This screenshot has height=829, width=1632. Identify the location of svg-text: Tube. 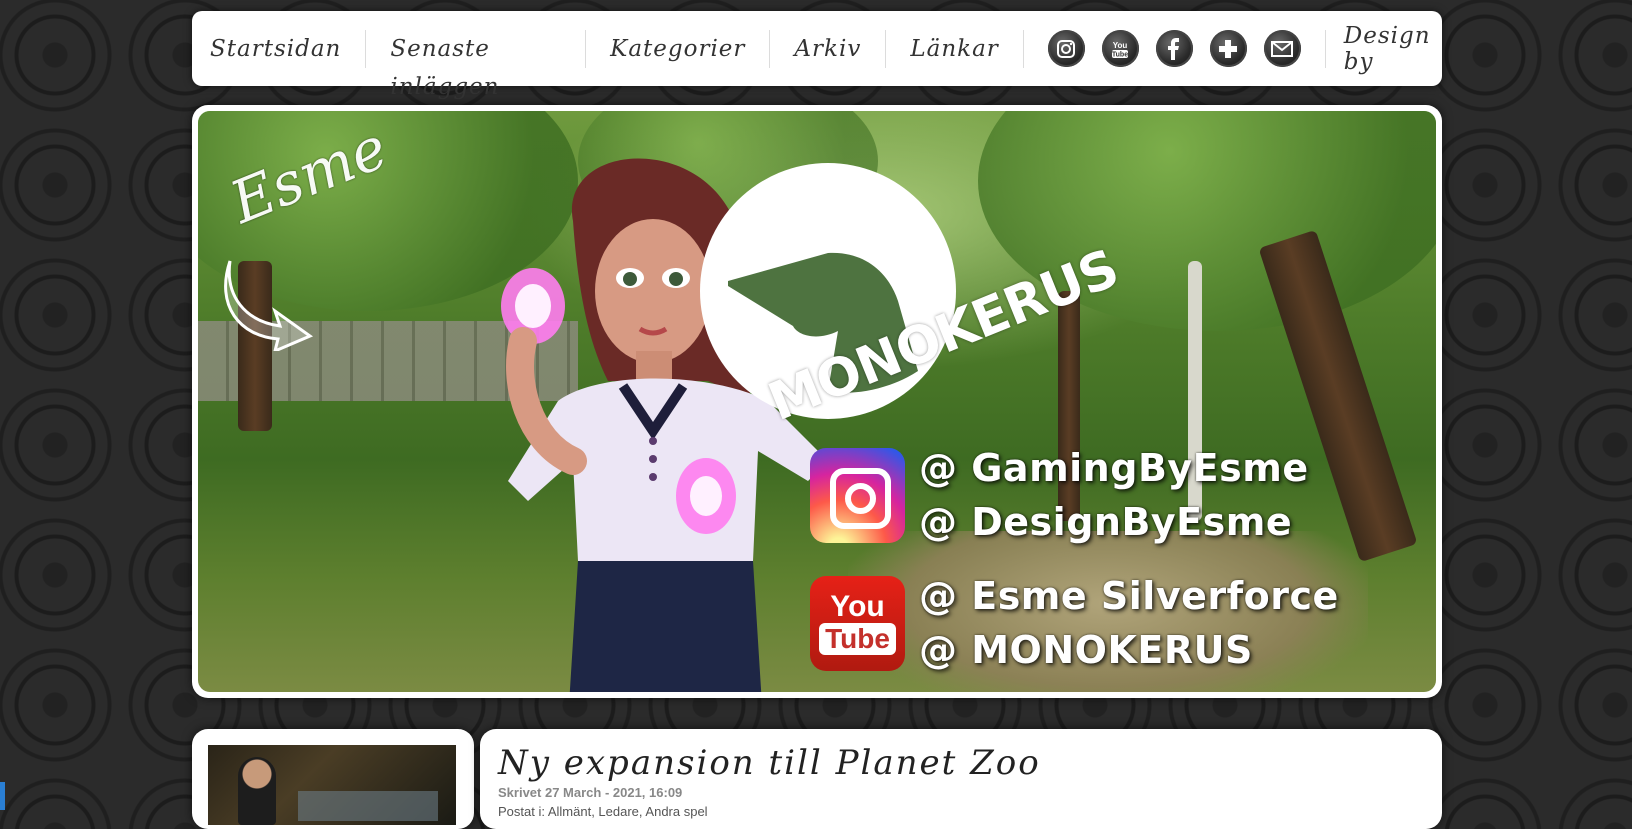
(1120, 54).